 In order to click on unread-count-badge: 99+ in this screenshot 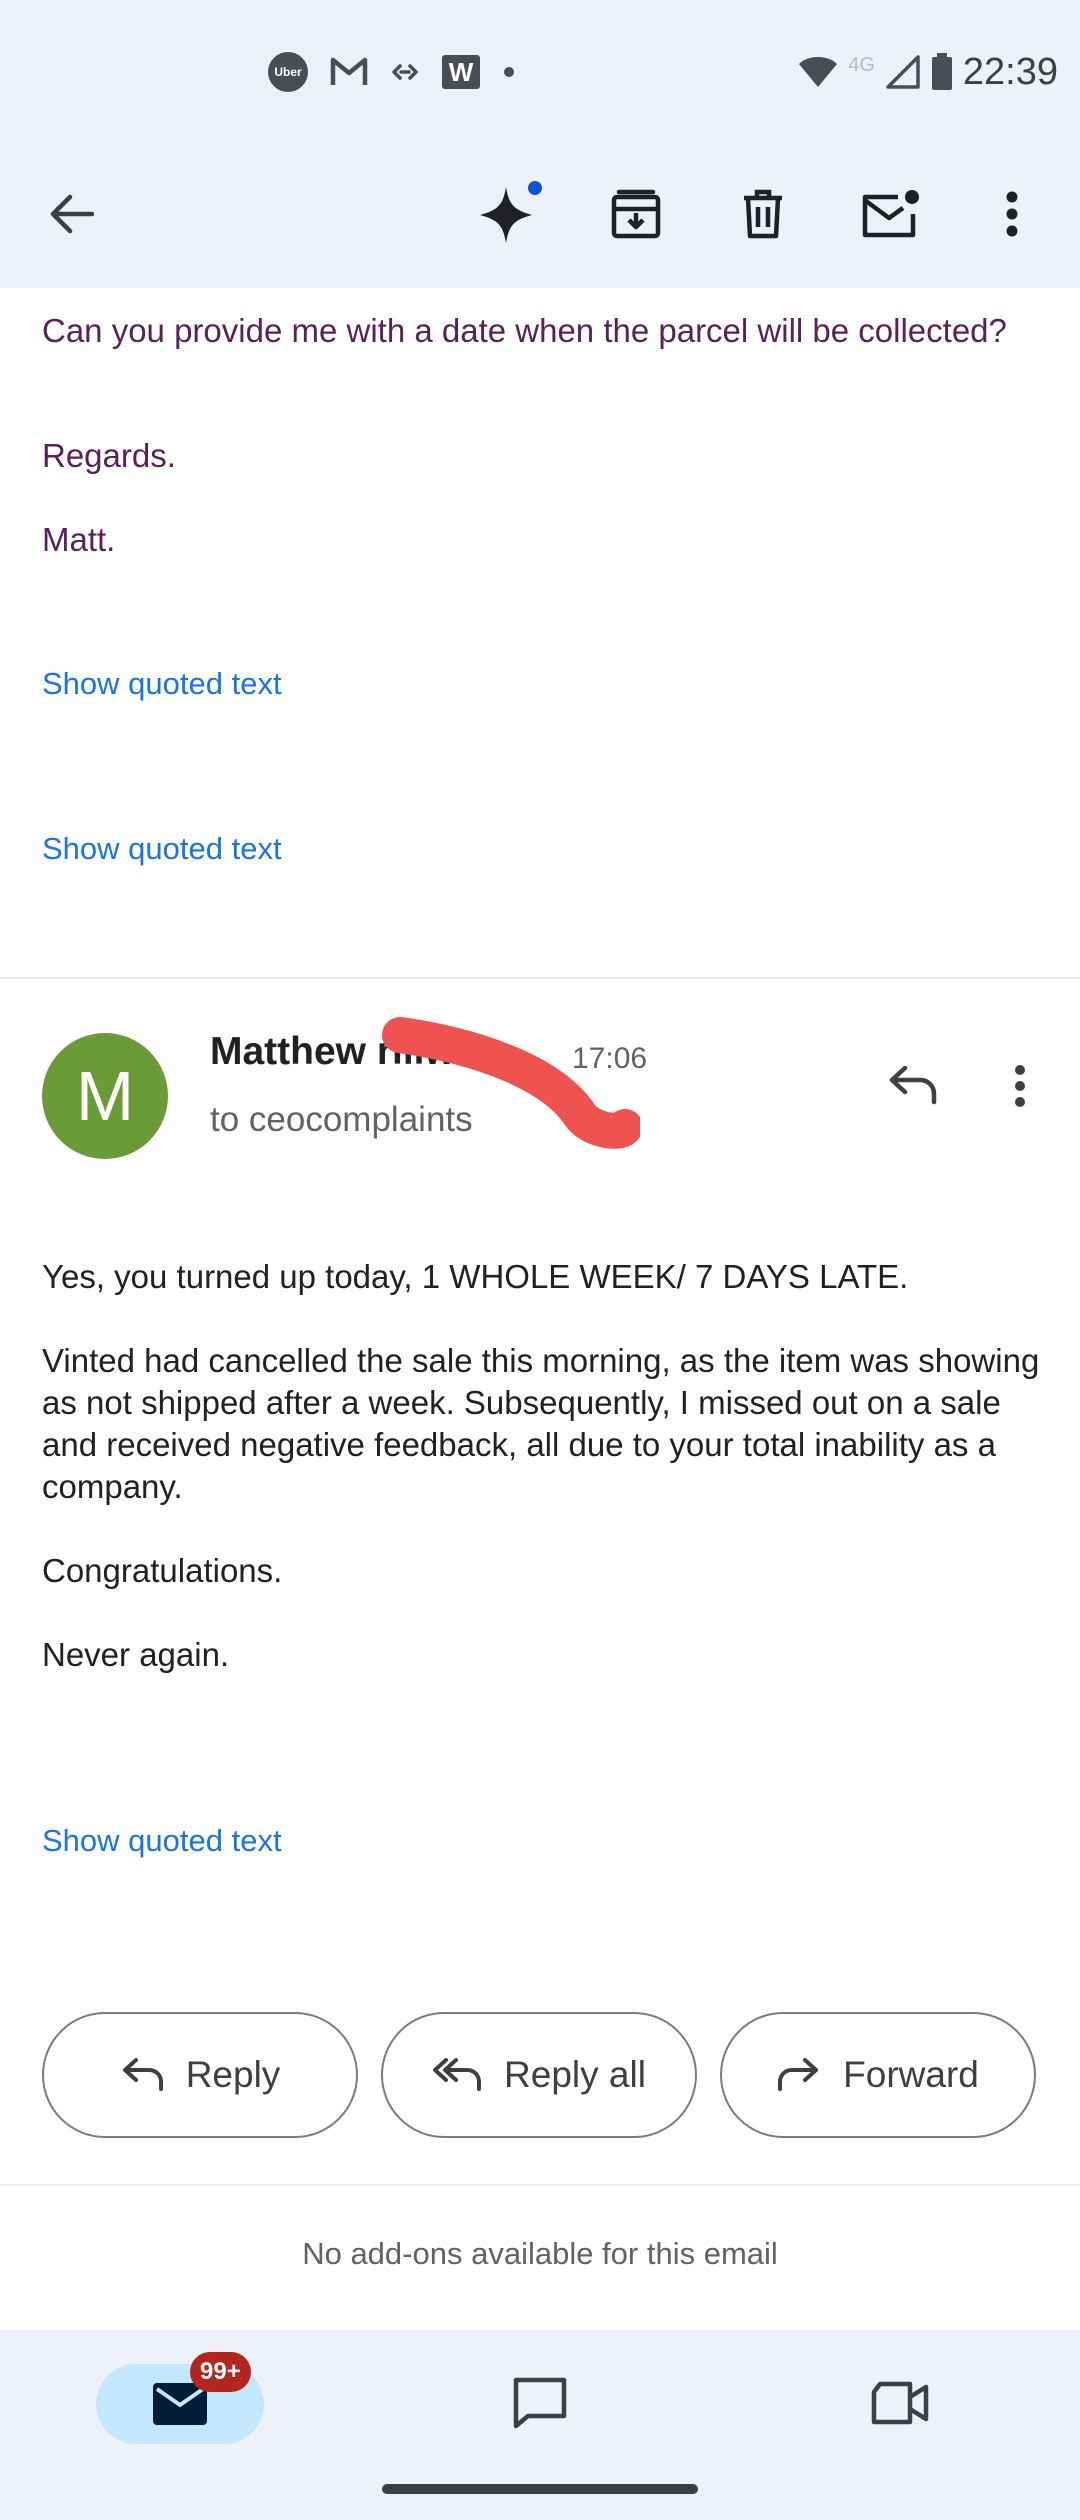, I will do `click(220, 2372)`.